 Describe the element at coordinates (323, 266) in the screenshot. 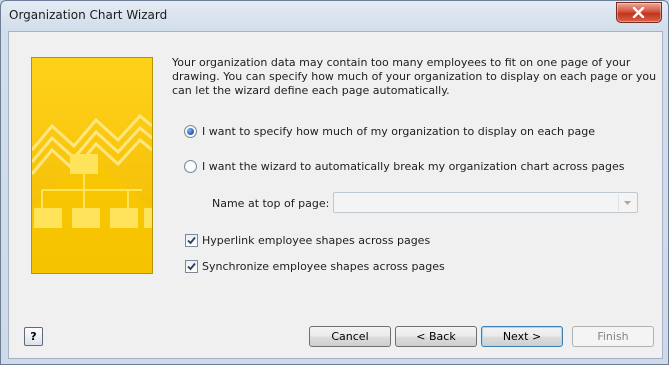

I see `synchronize-label: Synchronize employee shapes across pages` at that location.